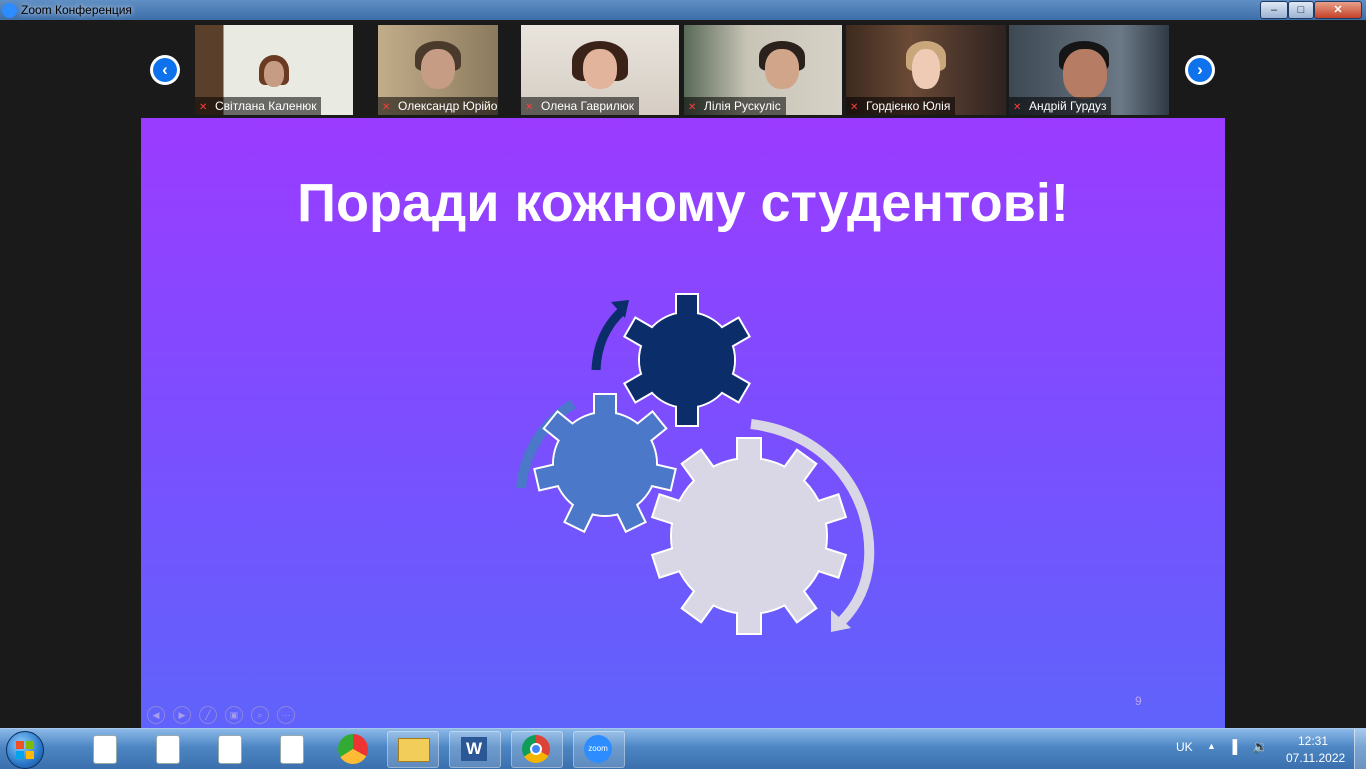  I want to click on next-participants-button: ›, so click(1200, 70).